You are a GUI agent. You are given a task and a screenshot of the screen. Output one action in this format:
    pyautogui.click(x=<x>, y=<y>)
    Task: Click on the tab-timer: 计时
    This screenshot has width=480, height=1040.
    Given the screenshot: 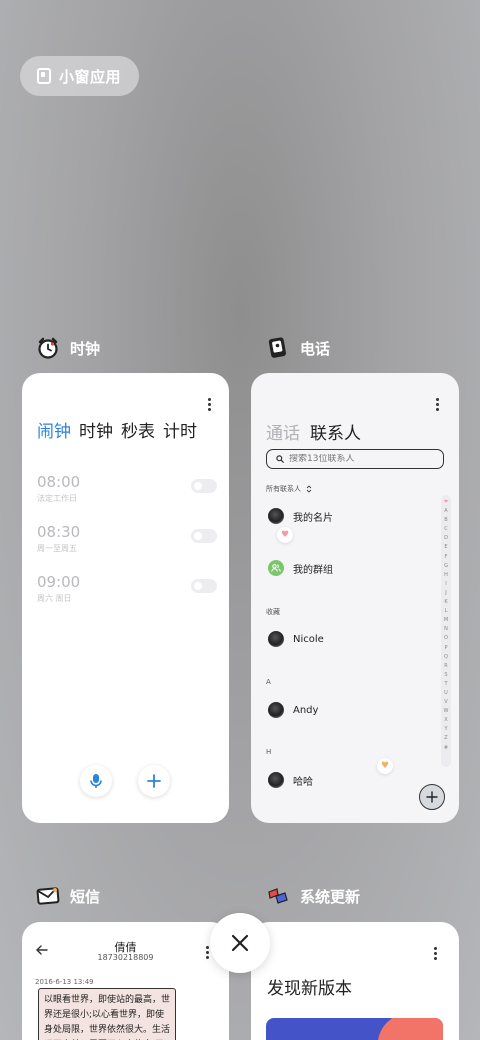 What is the action you would take?
    pyautogui.click(x=180, y=429)
    